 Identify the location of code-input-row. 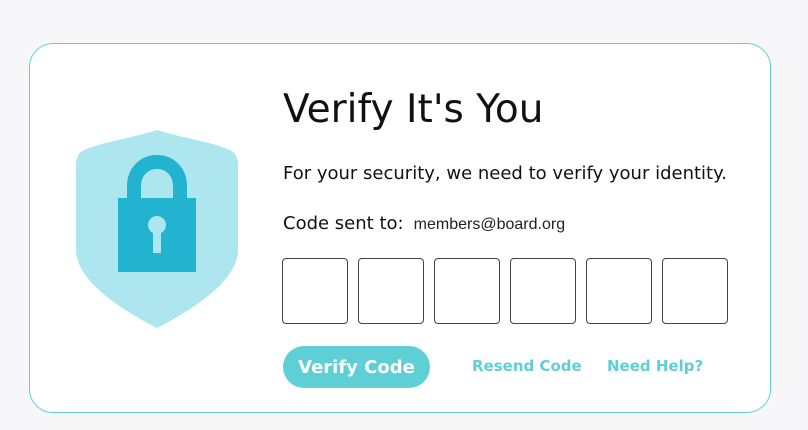
(505, 291).